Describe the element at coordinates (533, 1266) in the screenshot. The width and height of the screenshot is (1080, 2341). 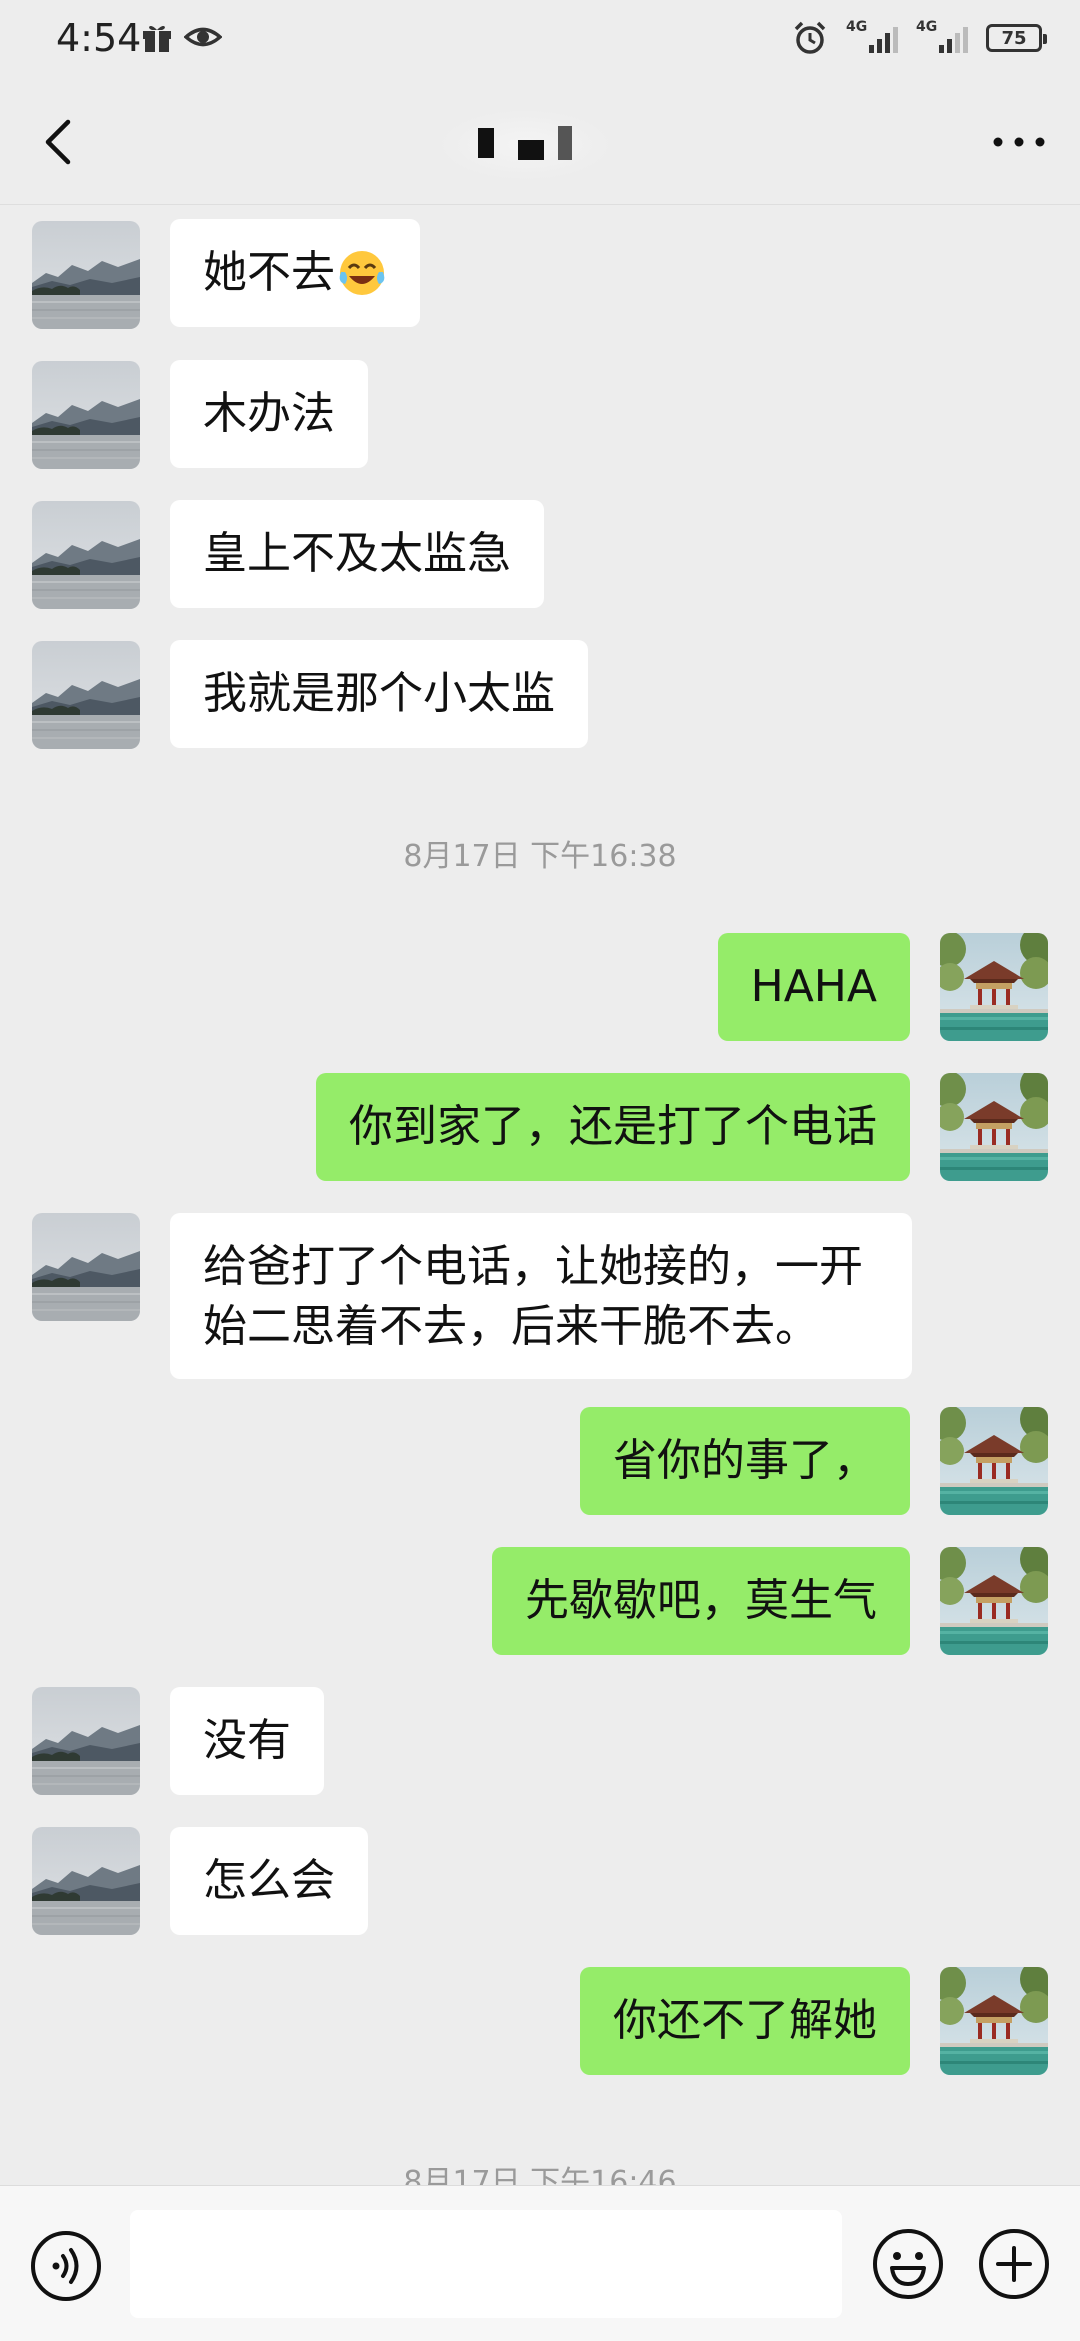
I see `message-text-line: 给爸打了个电话，让她接的，一开` at that location.